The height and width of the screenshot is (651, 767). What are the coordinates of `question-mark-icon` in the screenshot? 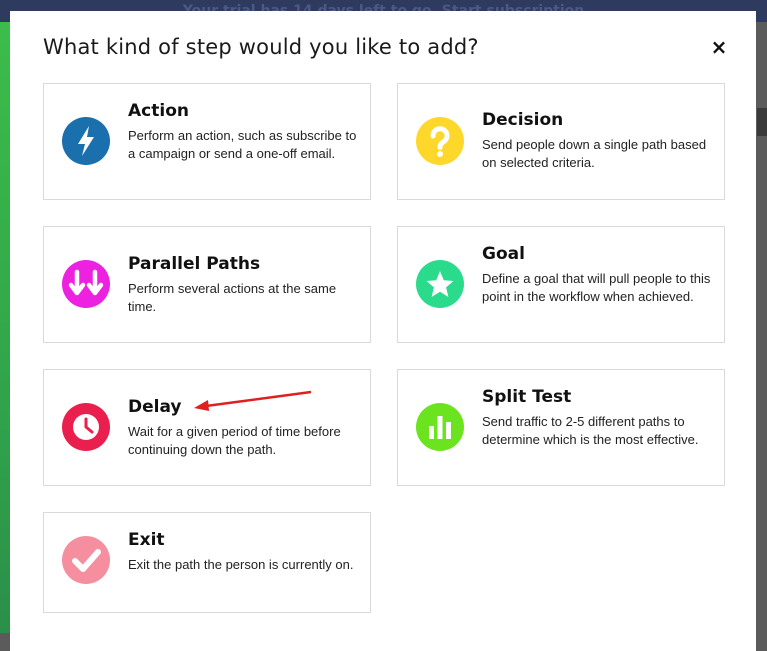 It's located at (440, 141).